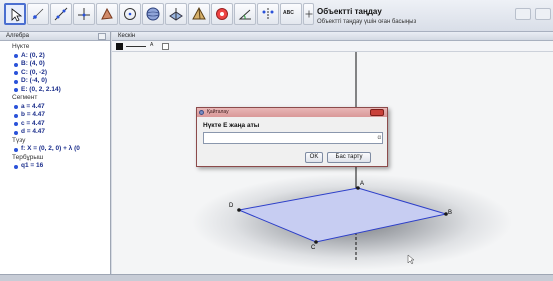 This screenshot has width=553, height=281. Describe the element at coordinates (55, 56) in the screenshot. I see `algebra-item: A: (0, 2)` at that location.